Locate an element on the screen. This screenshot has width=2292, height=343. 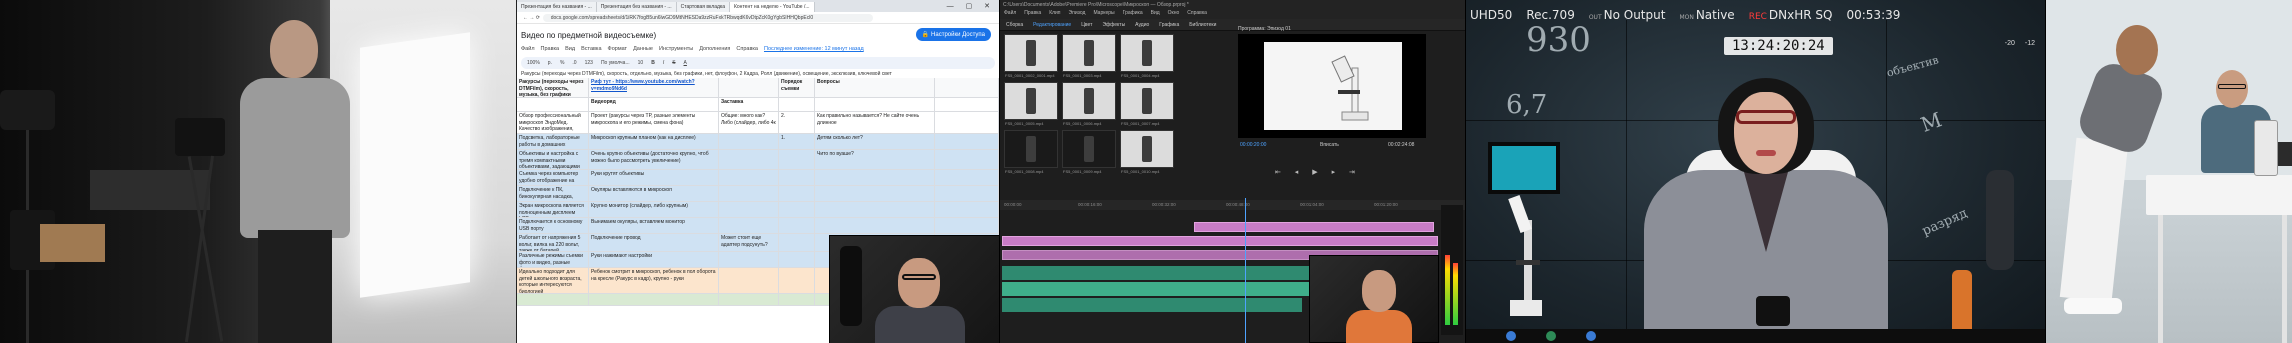
window-controls: — ▢ ✕ is located at coordinates (973, 6).